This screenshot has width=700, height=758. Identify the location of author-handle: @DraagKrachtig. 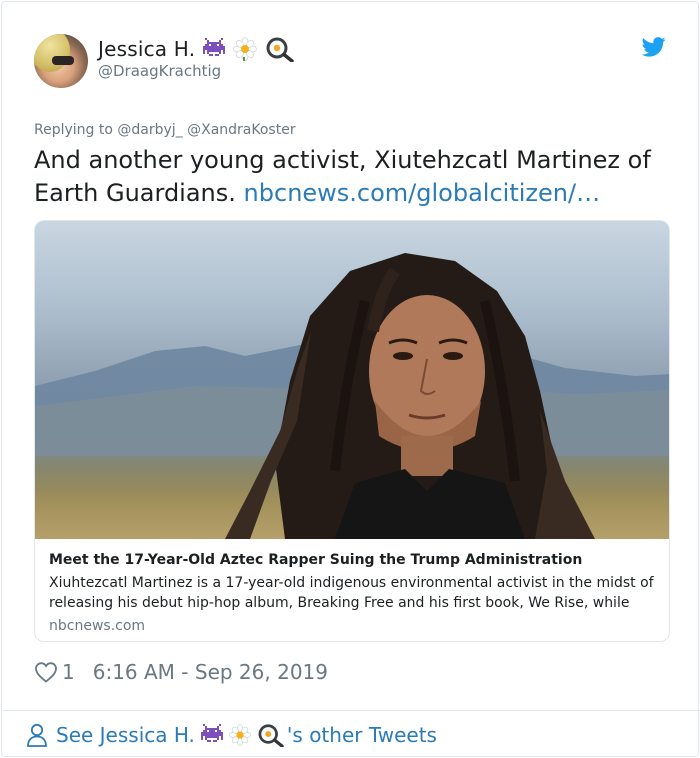
(159, 71).